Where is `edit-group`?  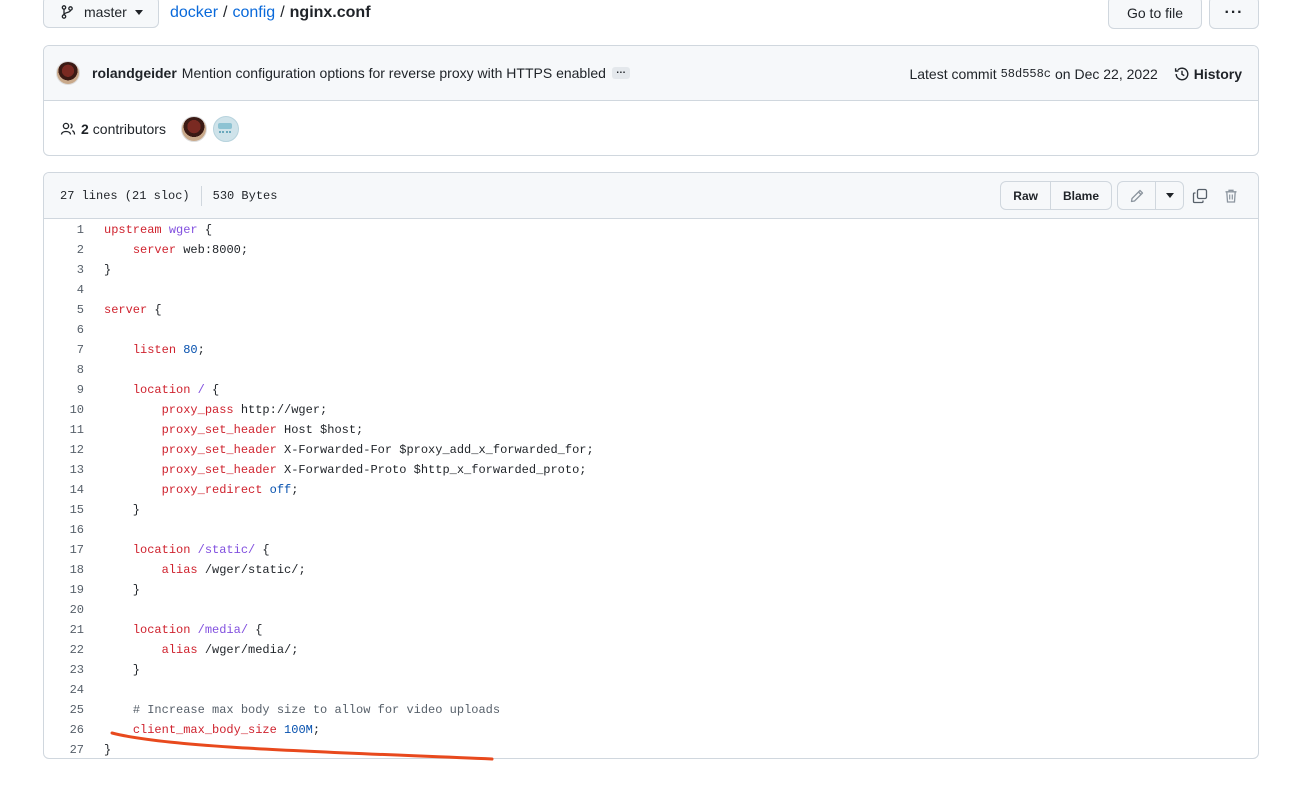
edit-group is located at coordinates (1150, 195).